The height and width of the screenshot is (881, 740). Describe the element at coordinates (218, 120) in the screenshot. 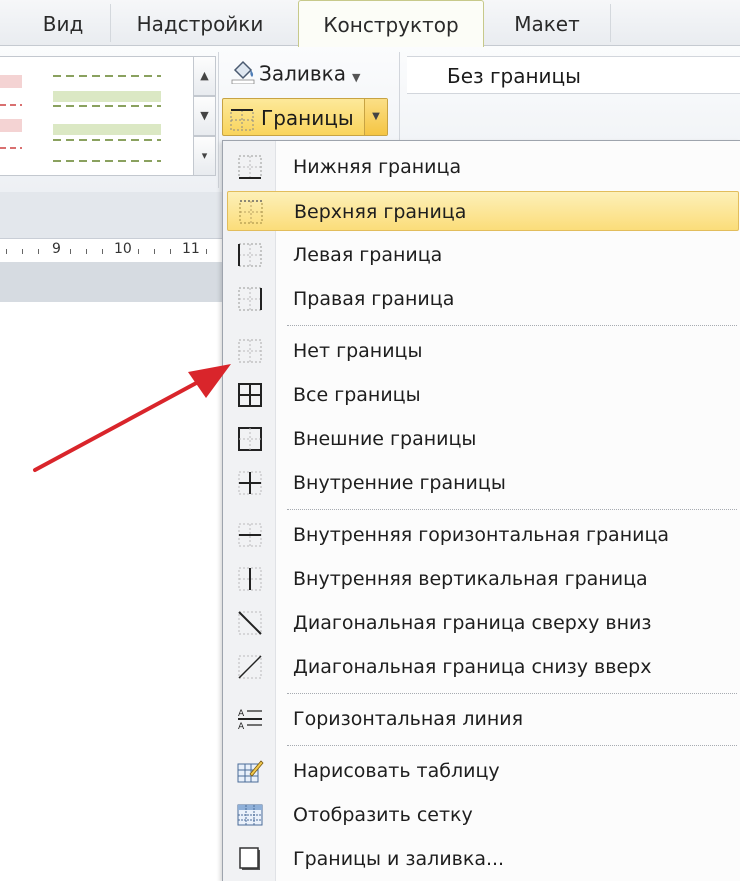

I see `group-separator` at that location.